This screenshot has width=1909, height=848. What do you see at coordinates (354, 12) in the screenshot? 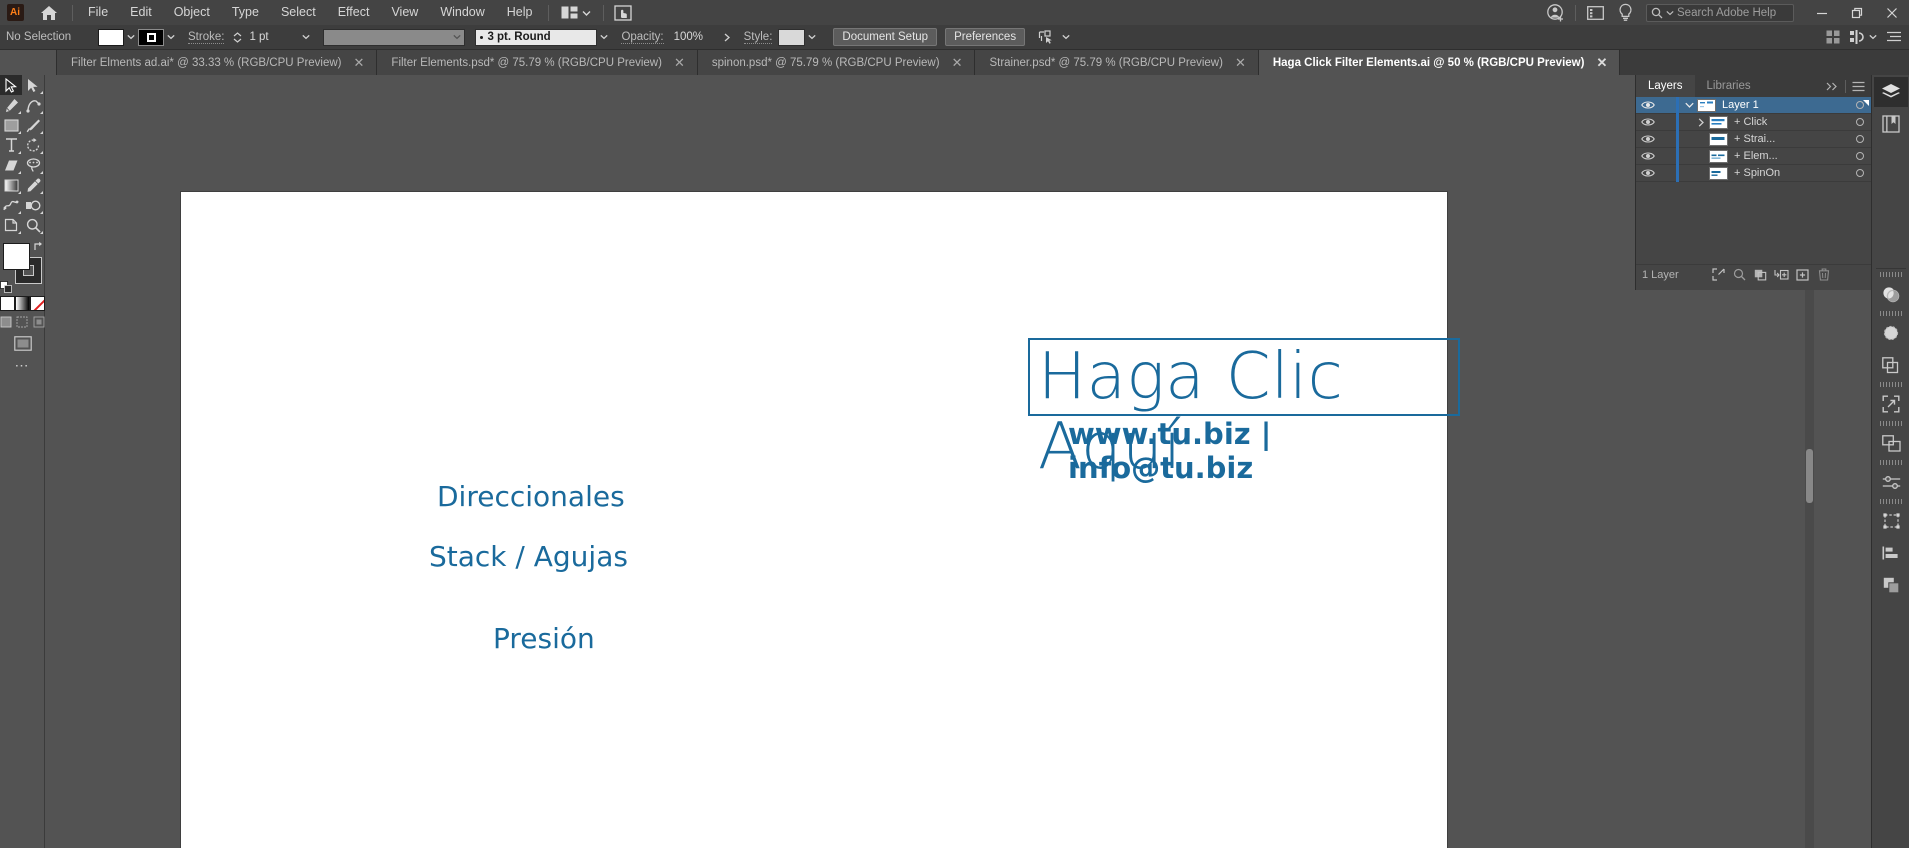
I see `menu-item-effect: Effect` at bounding box center [354, 12].